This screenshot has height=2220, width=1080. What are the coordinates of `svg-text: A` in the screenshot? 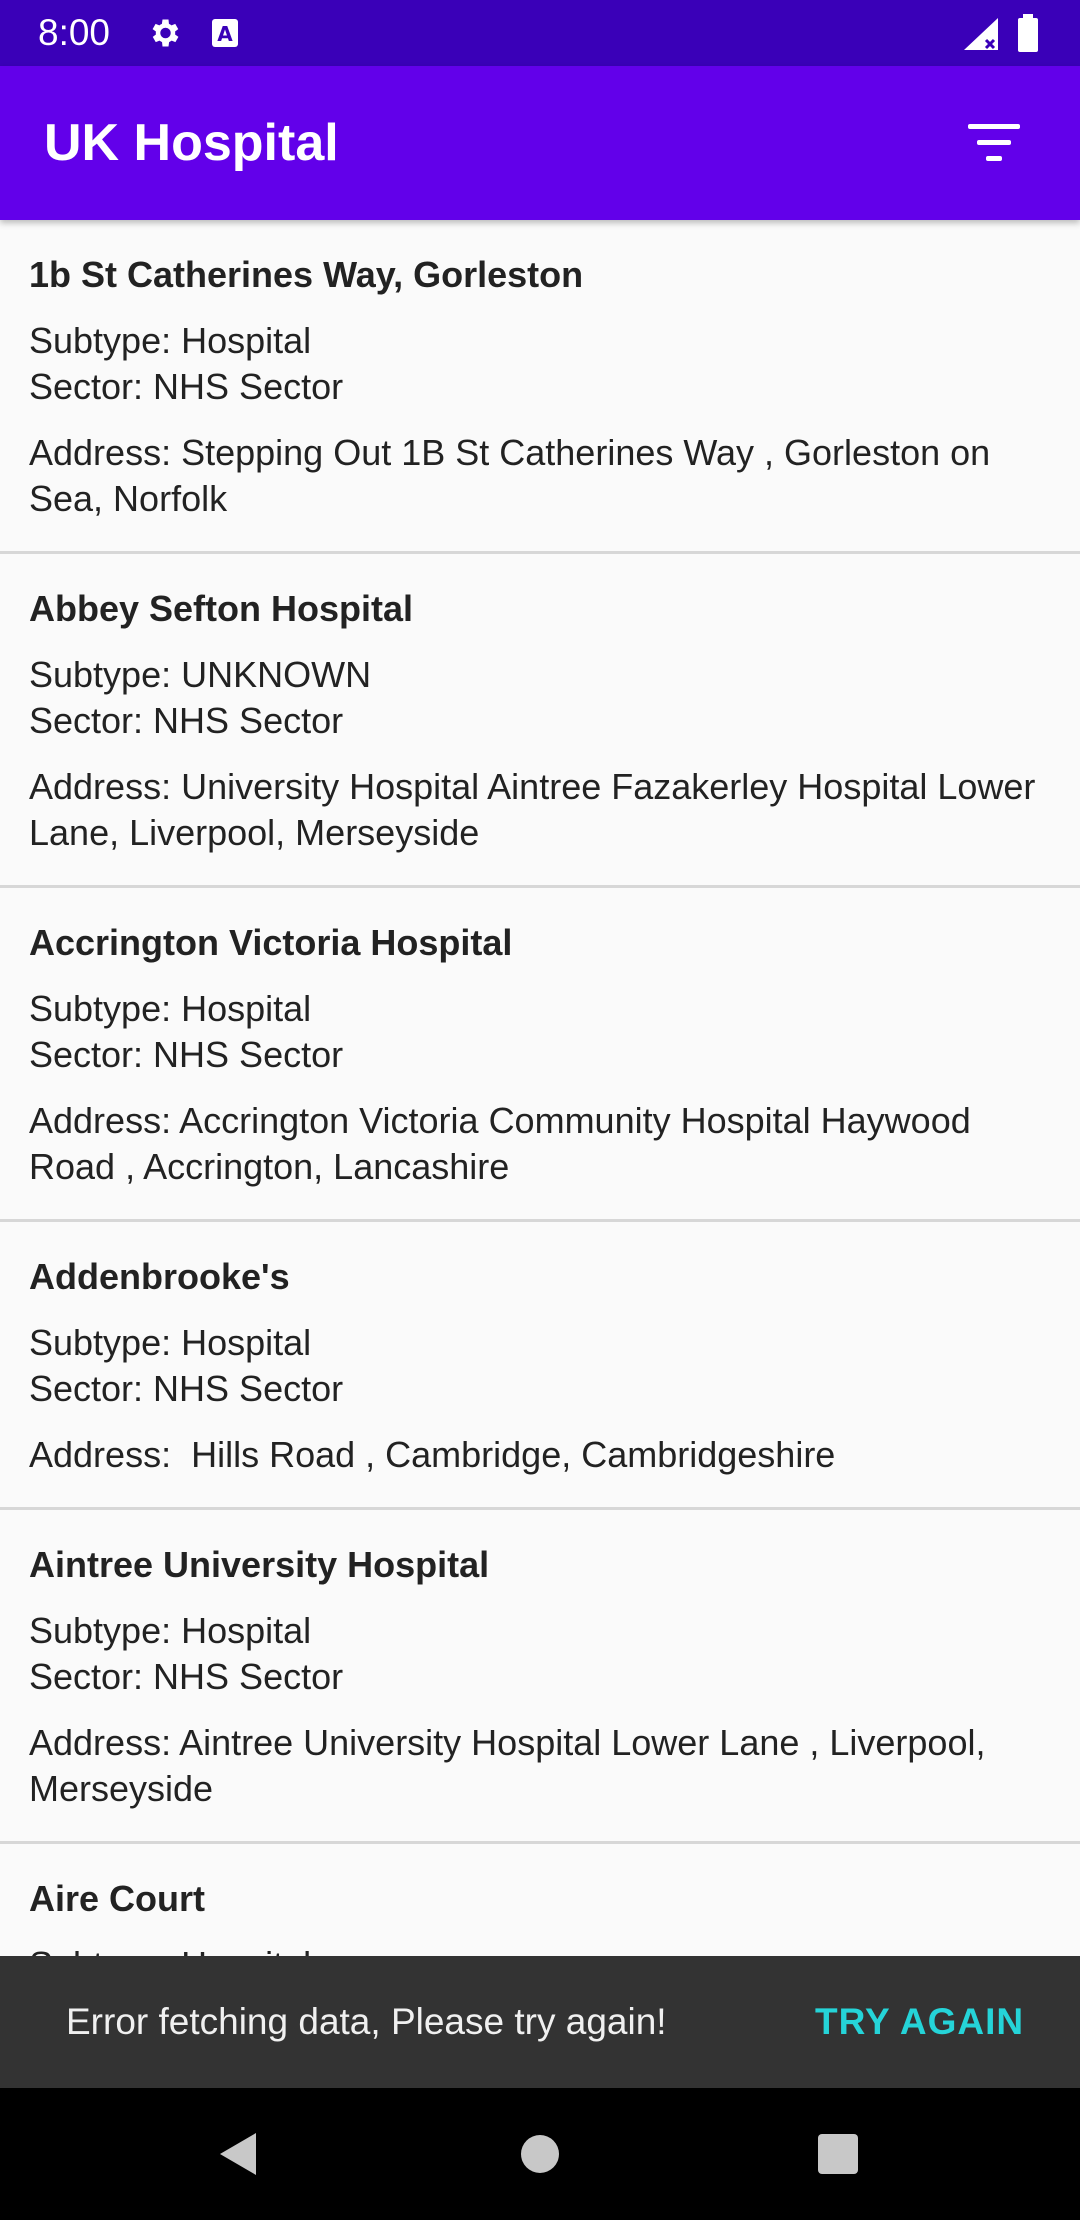 It's located at (225, 34).